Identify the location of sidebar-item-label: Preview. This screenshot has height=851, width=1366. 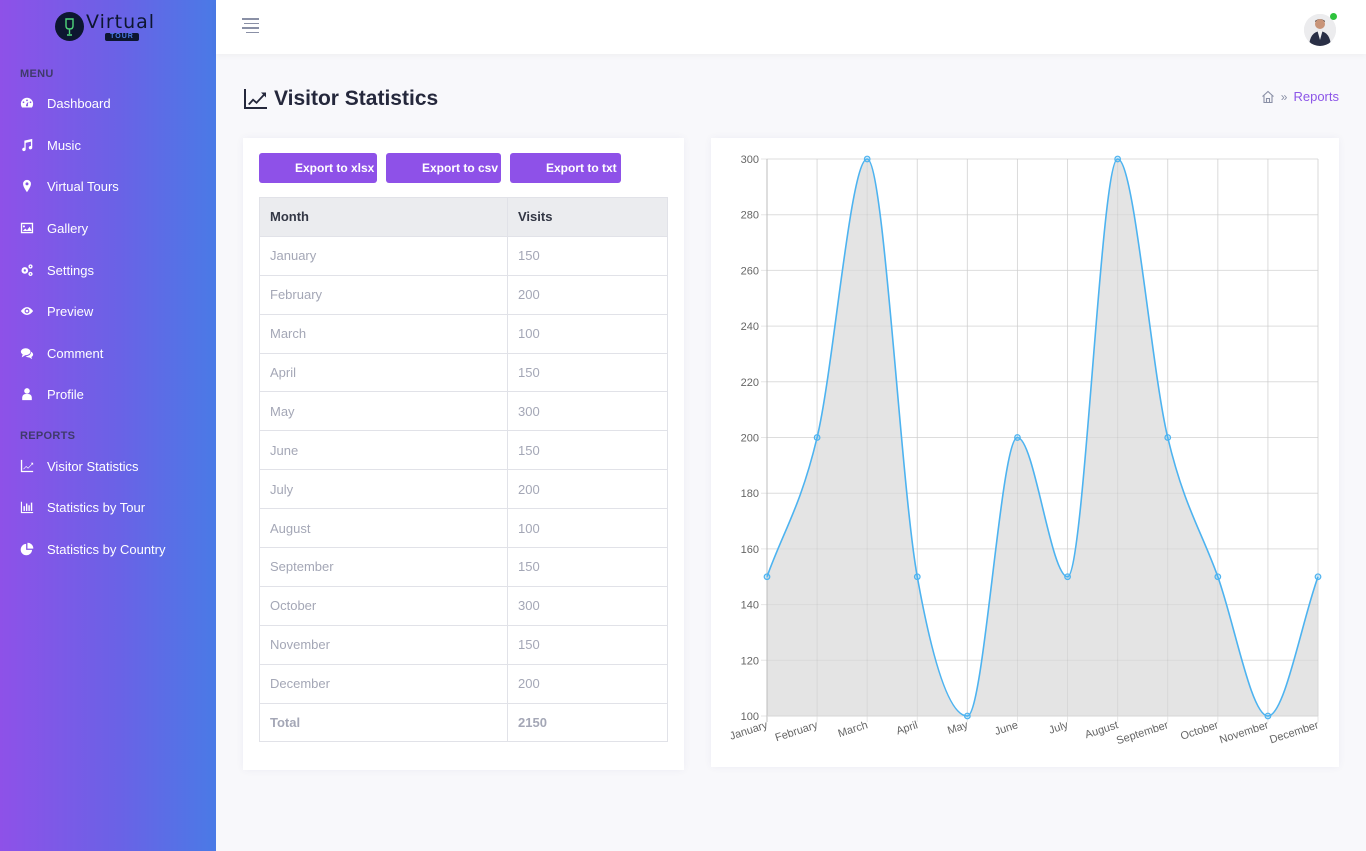
(70, 311).